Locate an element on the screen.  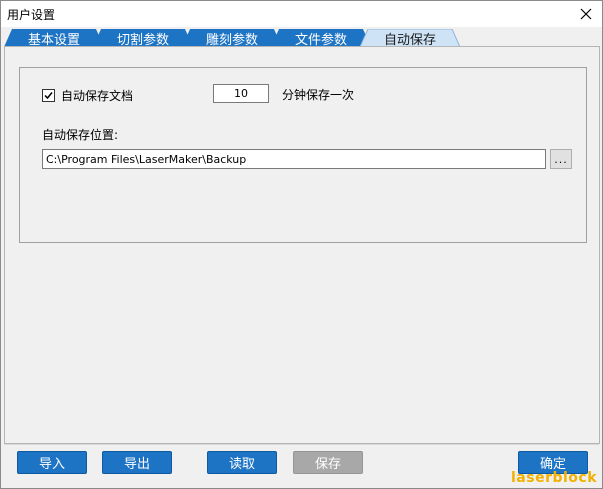
tab-auto-save: 自动保存 is located at coordinates (410, 38).